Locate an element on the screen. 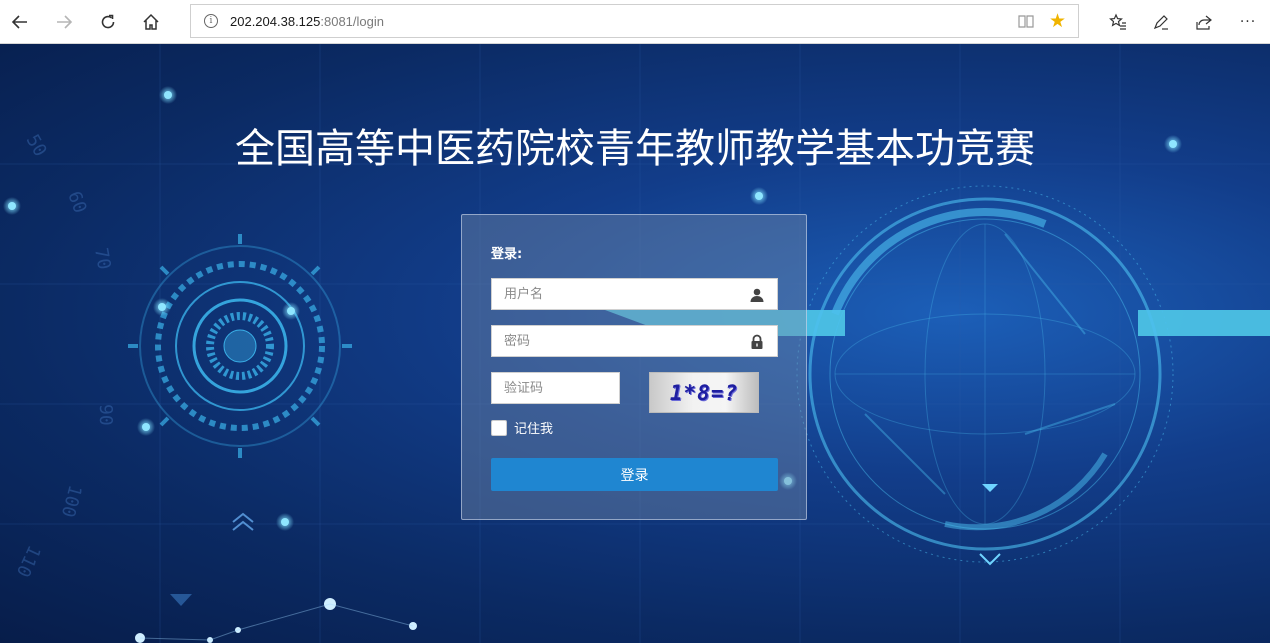 This screenshot has width=1270, height=643. info-icon: i is located at coordinates (211, 21).